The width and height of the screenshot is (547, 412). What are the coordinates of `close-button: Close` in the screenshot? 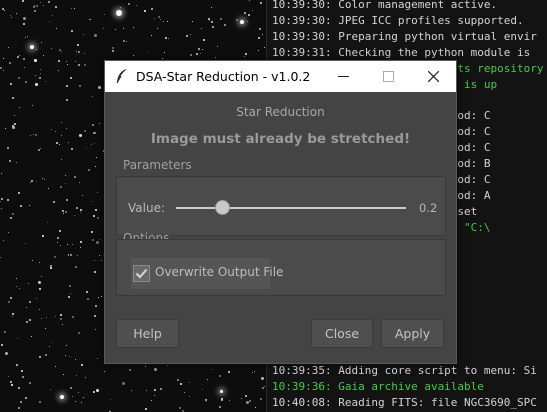 It's located at (342, 333).